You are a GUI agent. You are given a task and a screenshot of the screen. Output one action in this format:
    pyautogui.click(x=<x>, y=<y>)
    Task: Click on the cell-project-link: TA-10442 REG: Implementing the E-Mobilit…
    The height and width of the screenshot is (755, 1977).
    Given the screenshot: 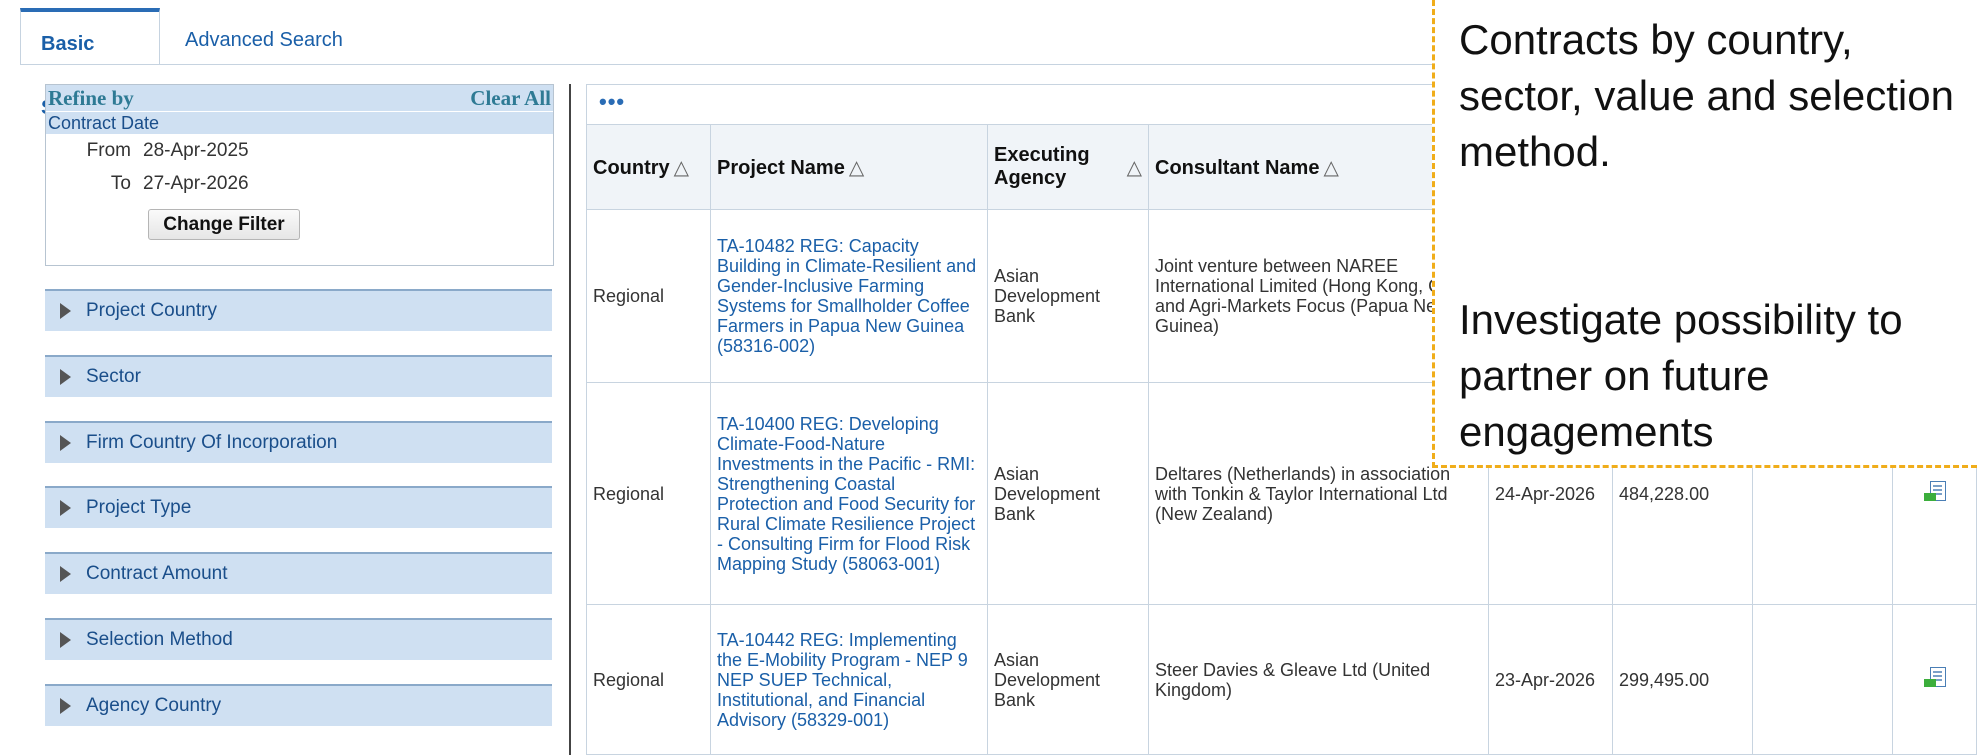 What is the action you would take?
    pyautogui.click(x=849, y=679)
    